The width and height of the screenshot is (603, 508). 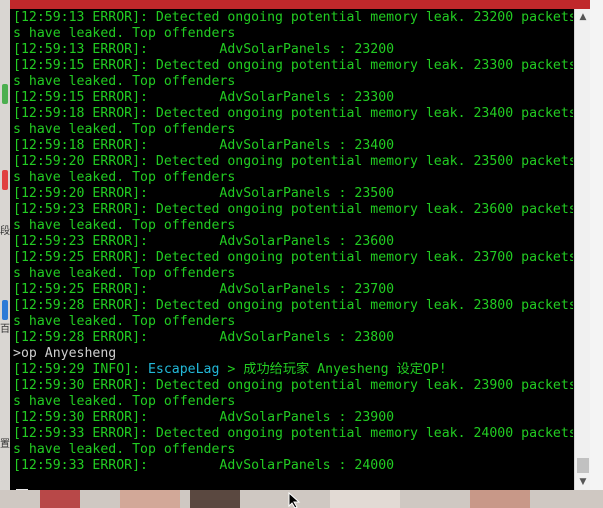 What do you see at coordinates (596, 245) in the screenshot?
I see `window-border` at bounding box center [596, 245].